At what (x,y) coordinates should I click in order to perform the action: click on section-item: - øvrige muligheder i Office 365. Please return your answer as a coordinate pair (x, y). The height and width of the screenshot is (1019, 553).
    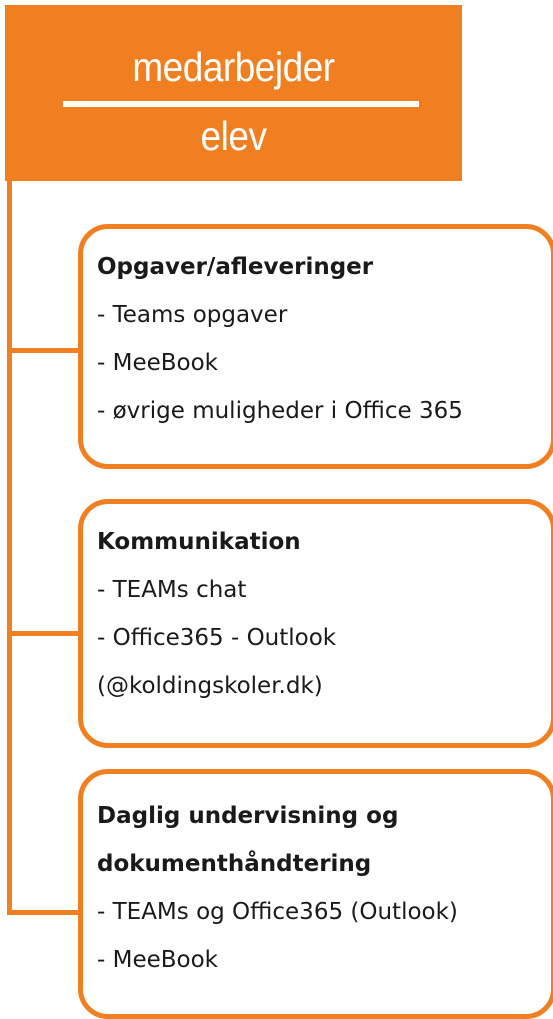
    Looking at the image, I should click on (280, 411).